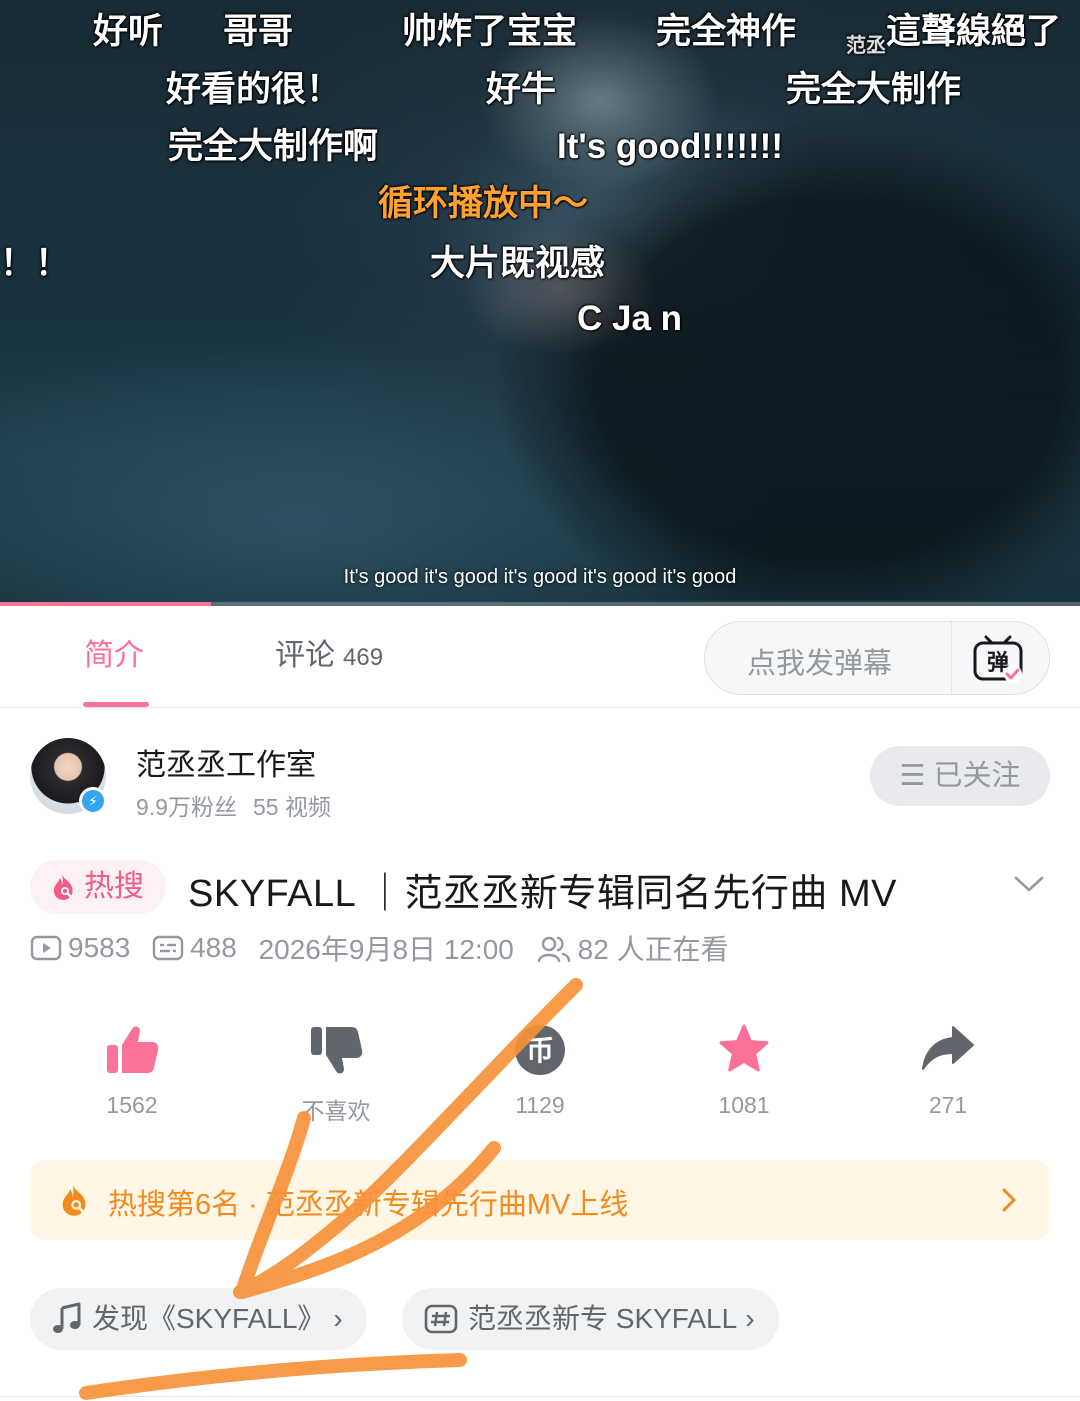 This screenshot has width=1080, height=1401. What do you see at coordinates (866, 46) in the screenshot?
I see `danmaku-comment: 范丞` at bounding box center [866, 46].